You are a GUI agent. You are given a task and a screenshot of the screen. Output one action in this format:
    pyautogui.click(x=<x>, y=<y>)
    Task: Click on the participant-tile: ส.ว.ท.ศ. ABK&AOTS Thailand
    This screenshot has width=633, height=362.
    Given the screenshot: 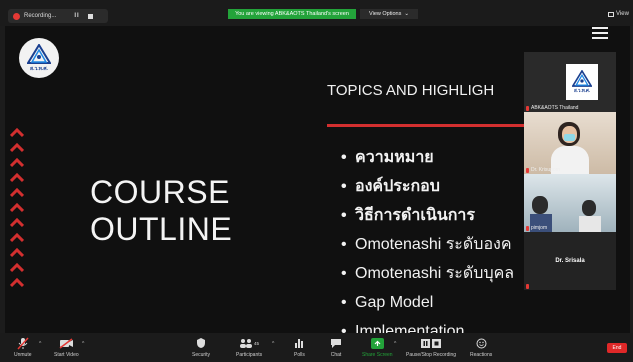 What is the action you would take?
    pyautogui.click(x=570, y=82)
    